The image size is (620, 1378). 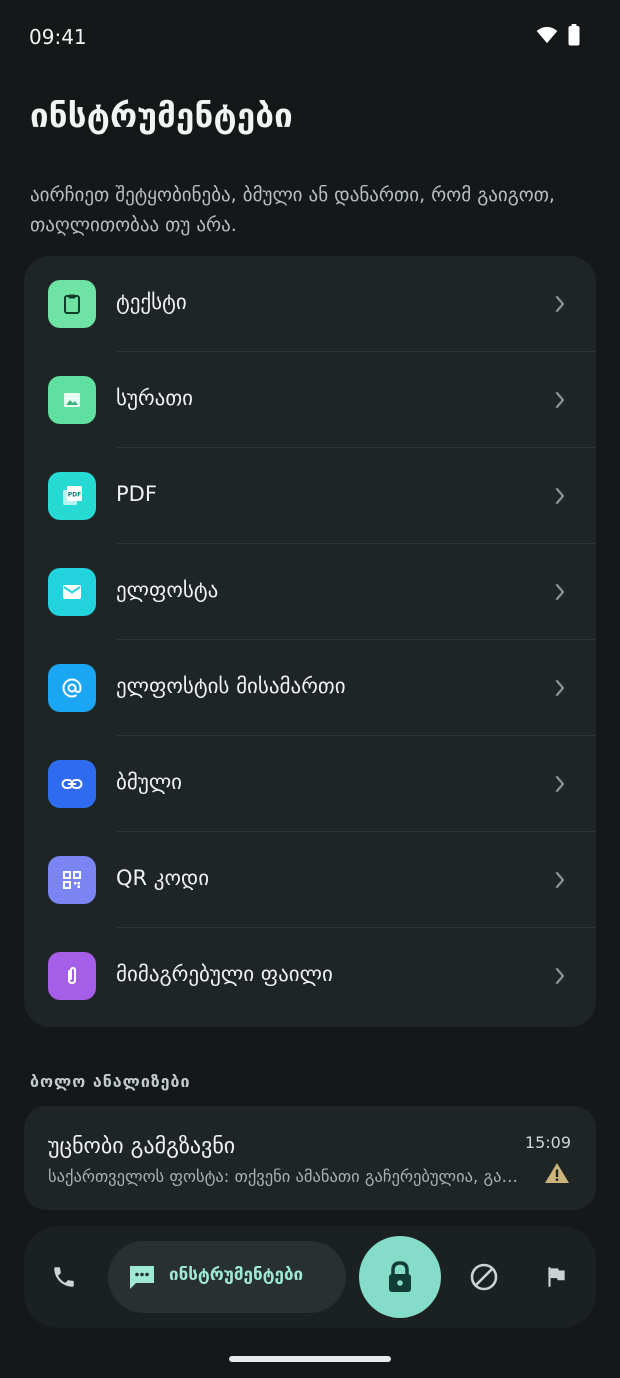 What do you see at coordinates (310, 1359) in the screenshot?
I see `home-indicator` at bounding box center [310, 1359].